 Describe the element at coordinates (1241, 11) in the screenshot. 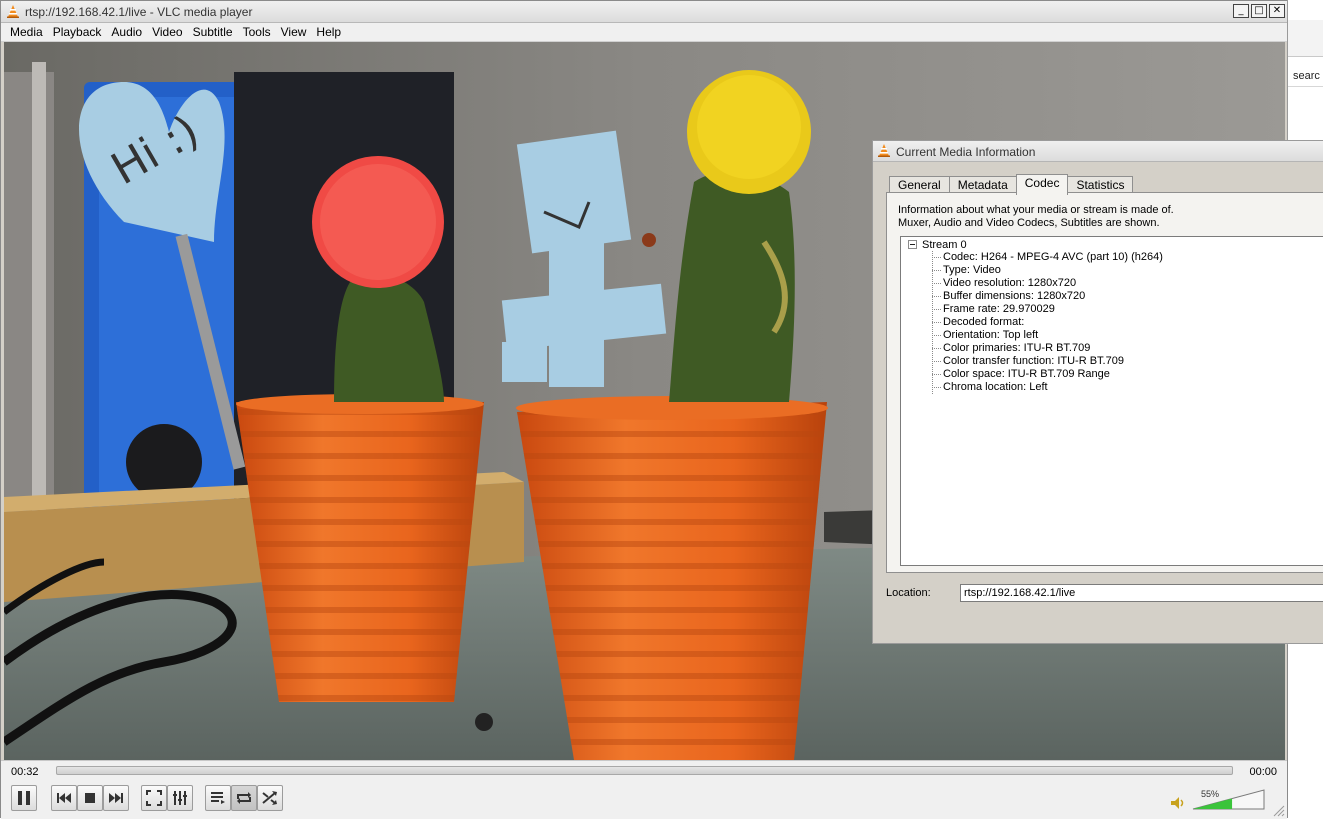

I see `minimize-button: _` at that location.